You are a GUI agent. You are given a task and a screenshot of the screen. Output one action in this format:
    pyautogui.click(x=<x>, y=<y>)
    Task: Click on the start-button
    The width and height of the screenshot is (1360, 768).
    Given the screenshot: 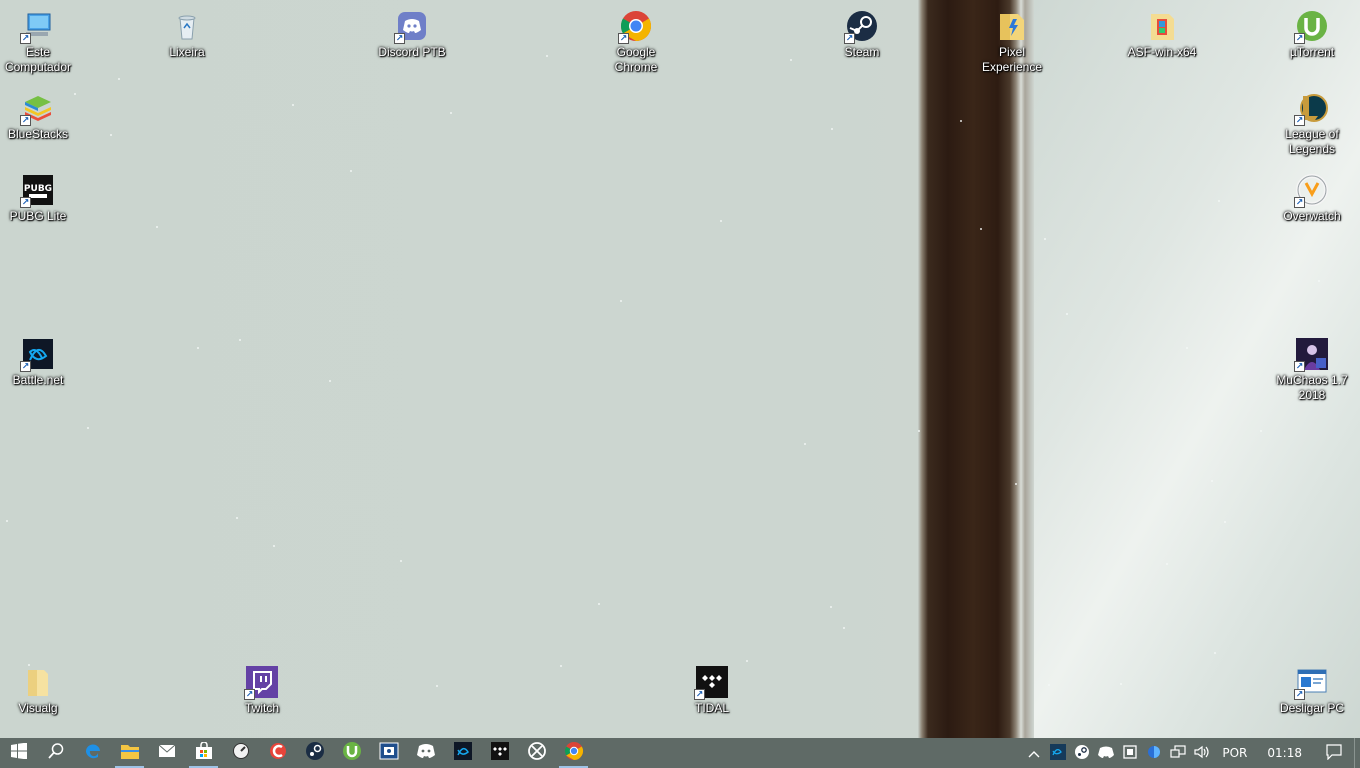 What is the action you would take?
    pyautogui.click(x=18, y=753)
    